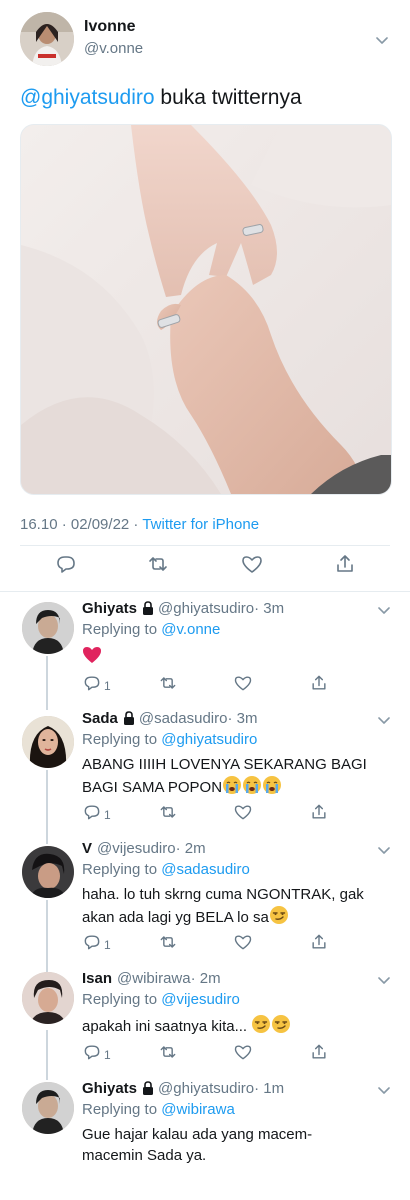 The height and width of the screenshot is (1200, 410). I want to click on reply-text, so click(232, 658).